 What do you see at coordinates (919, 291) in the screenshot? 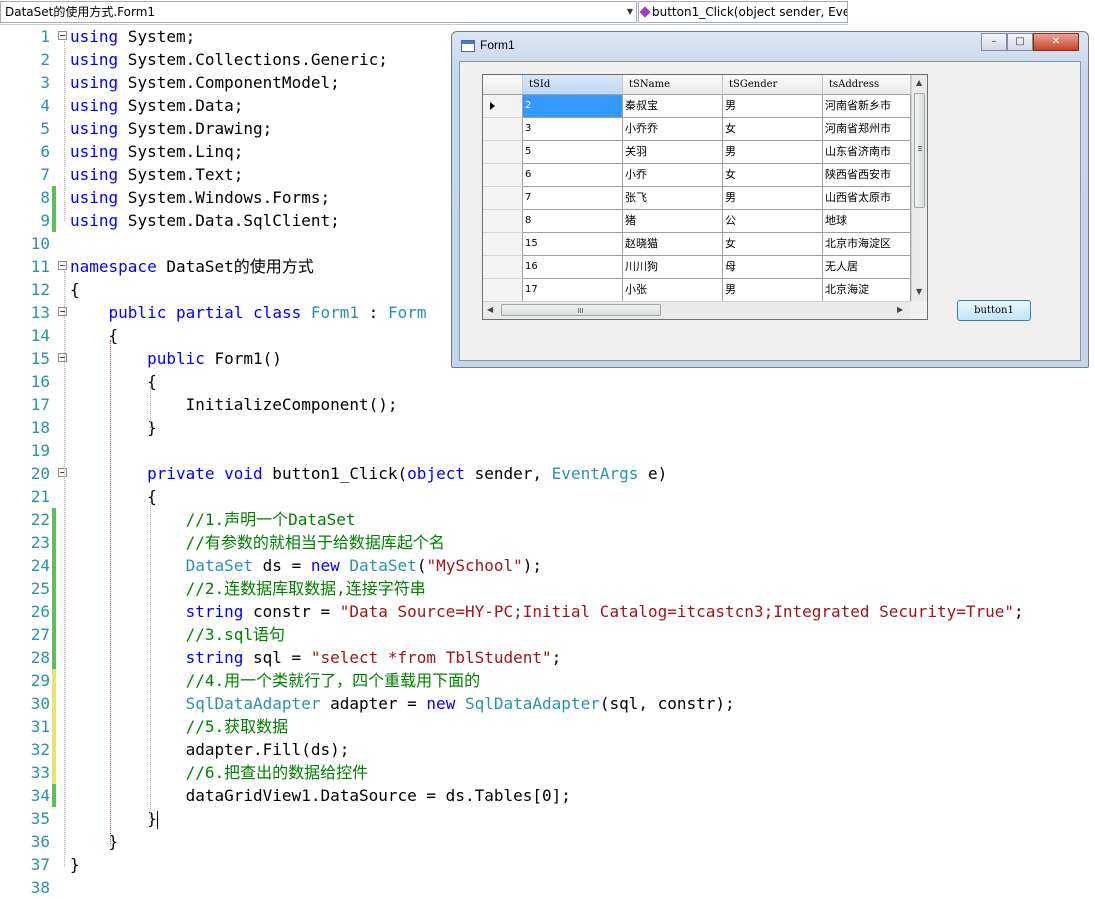
I see `scroll-down-icon: ▼` at bounding box center [919, 291].